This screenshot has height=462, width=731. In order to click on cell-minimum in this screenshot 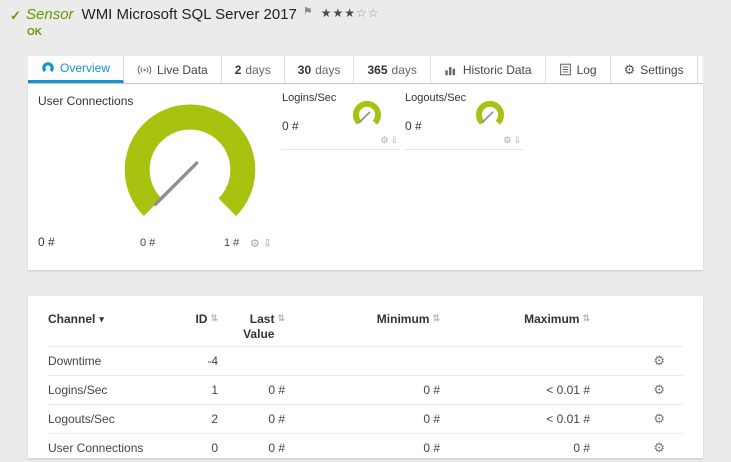, I will do `click(362, 361)`.